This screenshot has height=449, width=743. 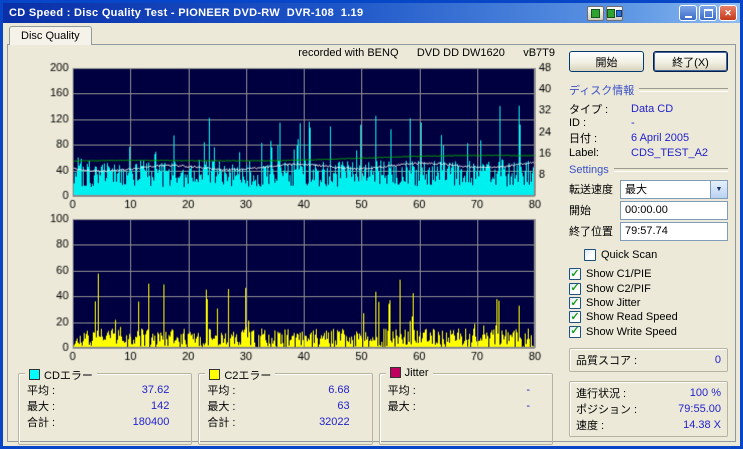 What do you see at coordinates (160, 405) in the screenshot?
I see `max-value: 142` at bounding box center [160, 405].